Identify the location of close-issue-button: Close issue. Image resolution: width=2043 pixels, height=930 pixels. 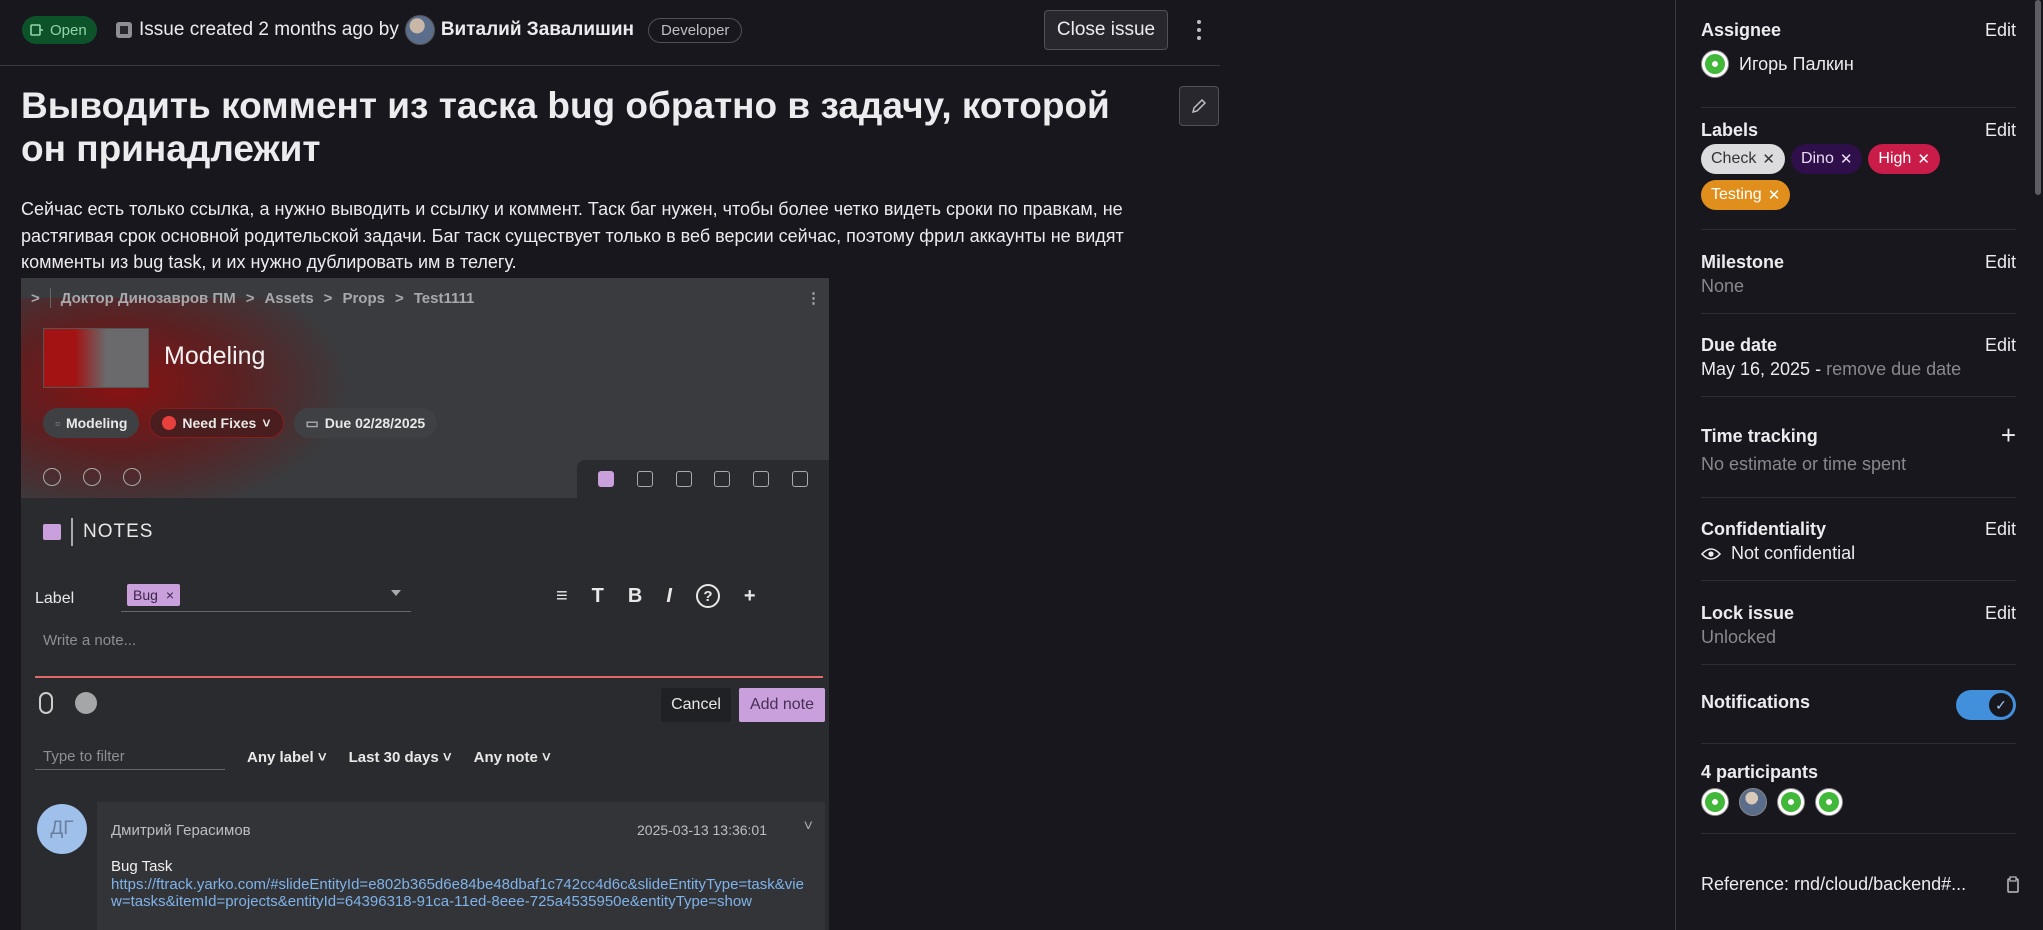
(1106, 30).